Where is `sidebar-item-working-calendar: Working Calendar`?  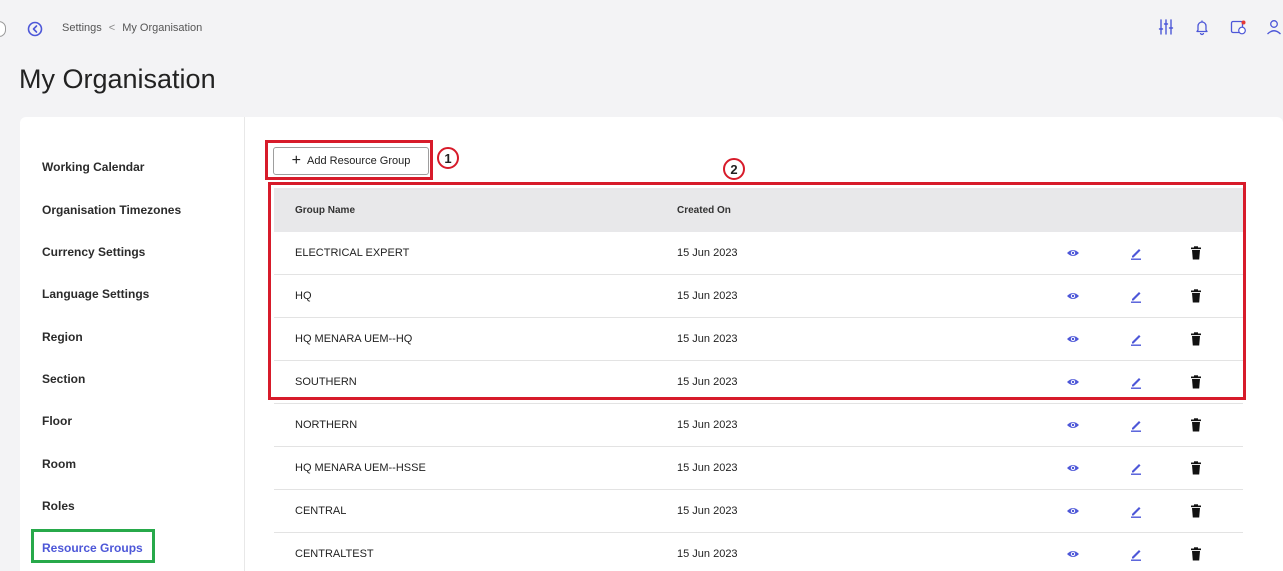 sidebar-item-working-calendar: Working Calendar is located at coordinates (93, 167).